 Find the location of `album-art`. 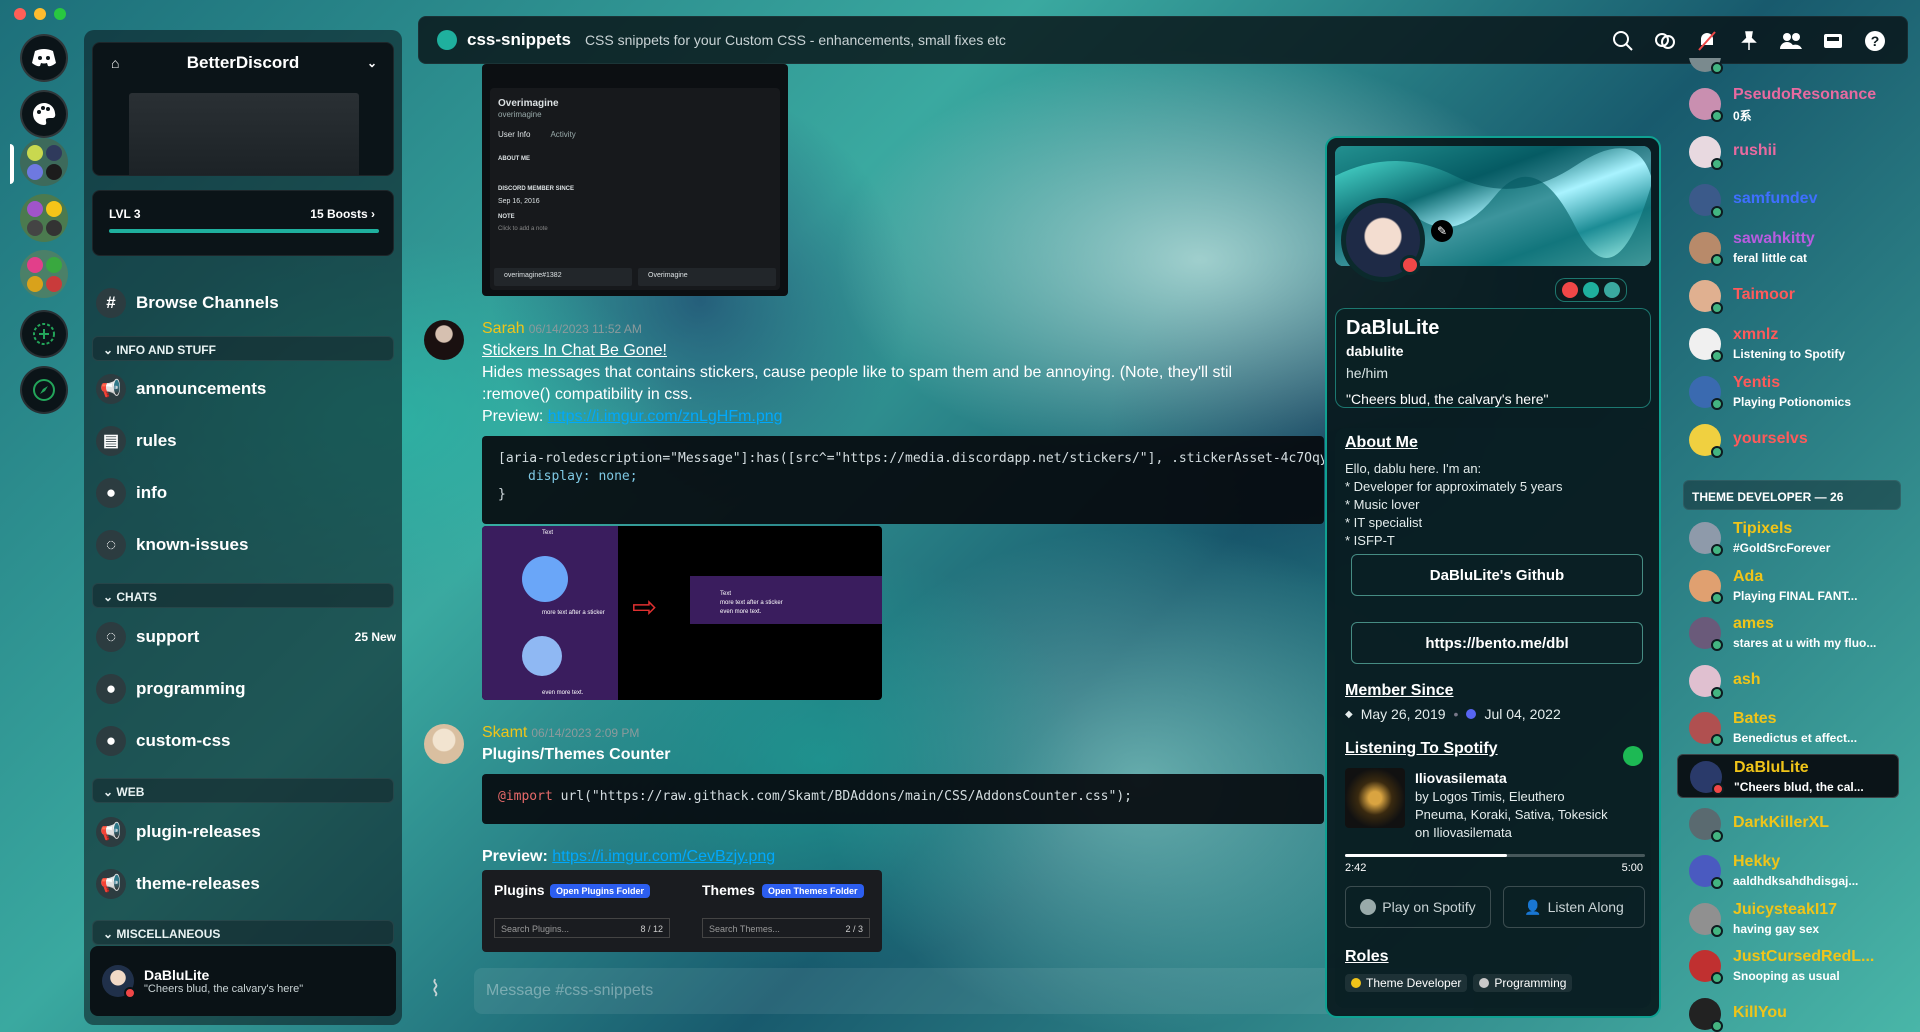

album-art is located at coordinates (1375, 798).